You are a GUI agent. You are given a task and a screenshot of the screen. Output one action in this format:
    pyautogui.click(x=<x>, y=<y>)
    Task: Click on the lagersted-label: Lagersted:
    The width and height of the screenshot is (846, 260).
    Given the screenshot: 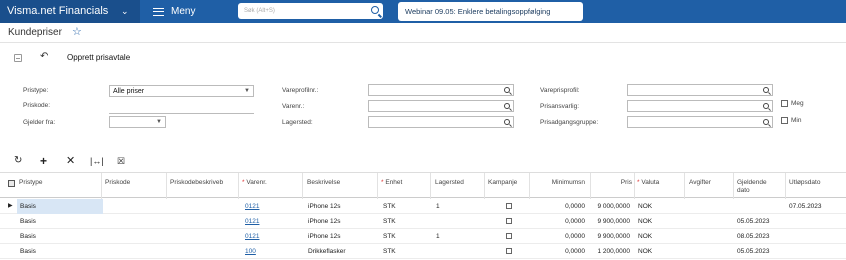 What is the action you would take?
    pyautogui.click(x=297, y=122)
    